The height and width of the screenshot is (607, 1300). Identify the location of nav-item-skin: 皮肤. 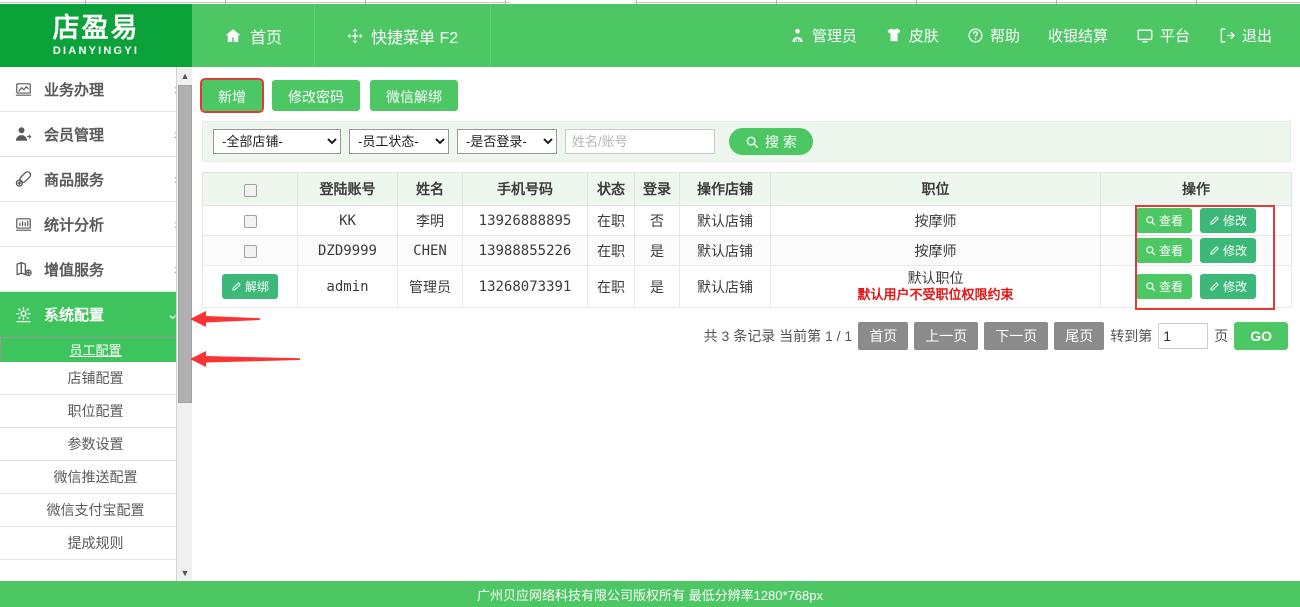
(912, 35).